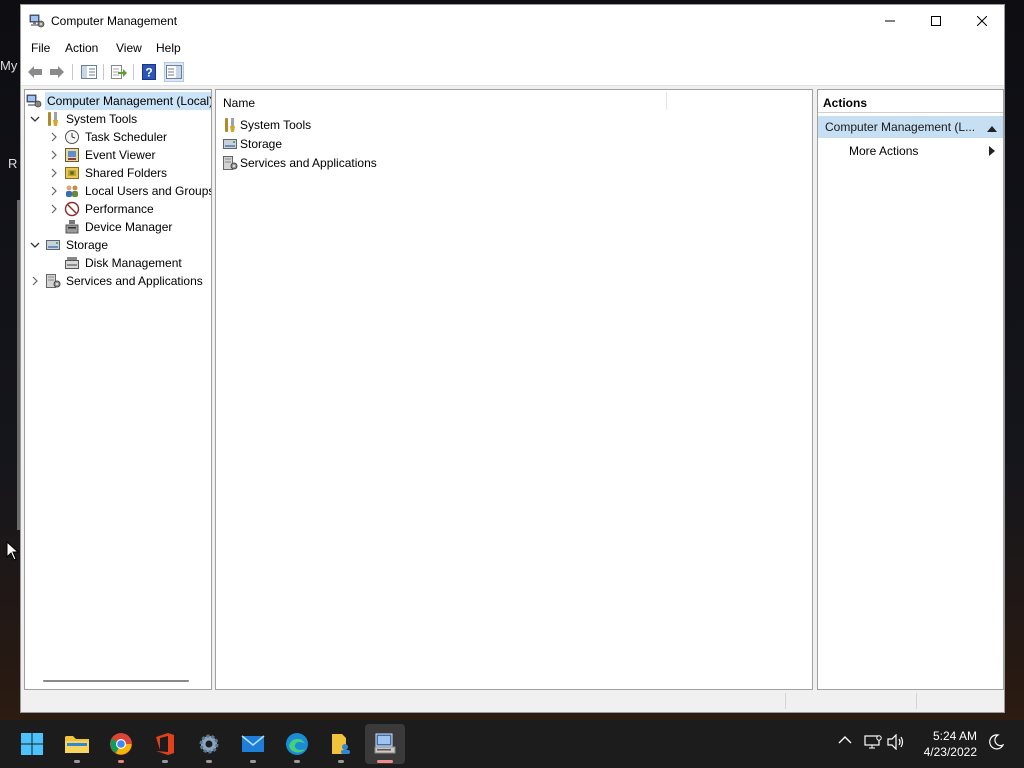 This screenshot has height=768, width=1024. I want to click on menu-view: View, so click(129, 48).